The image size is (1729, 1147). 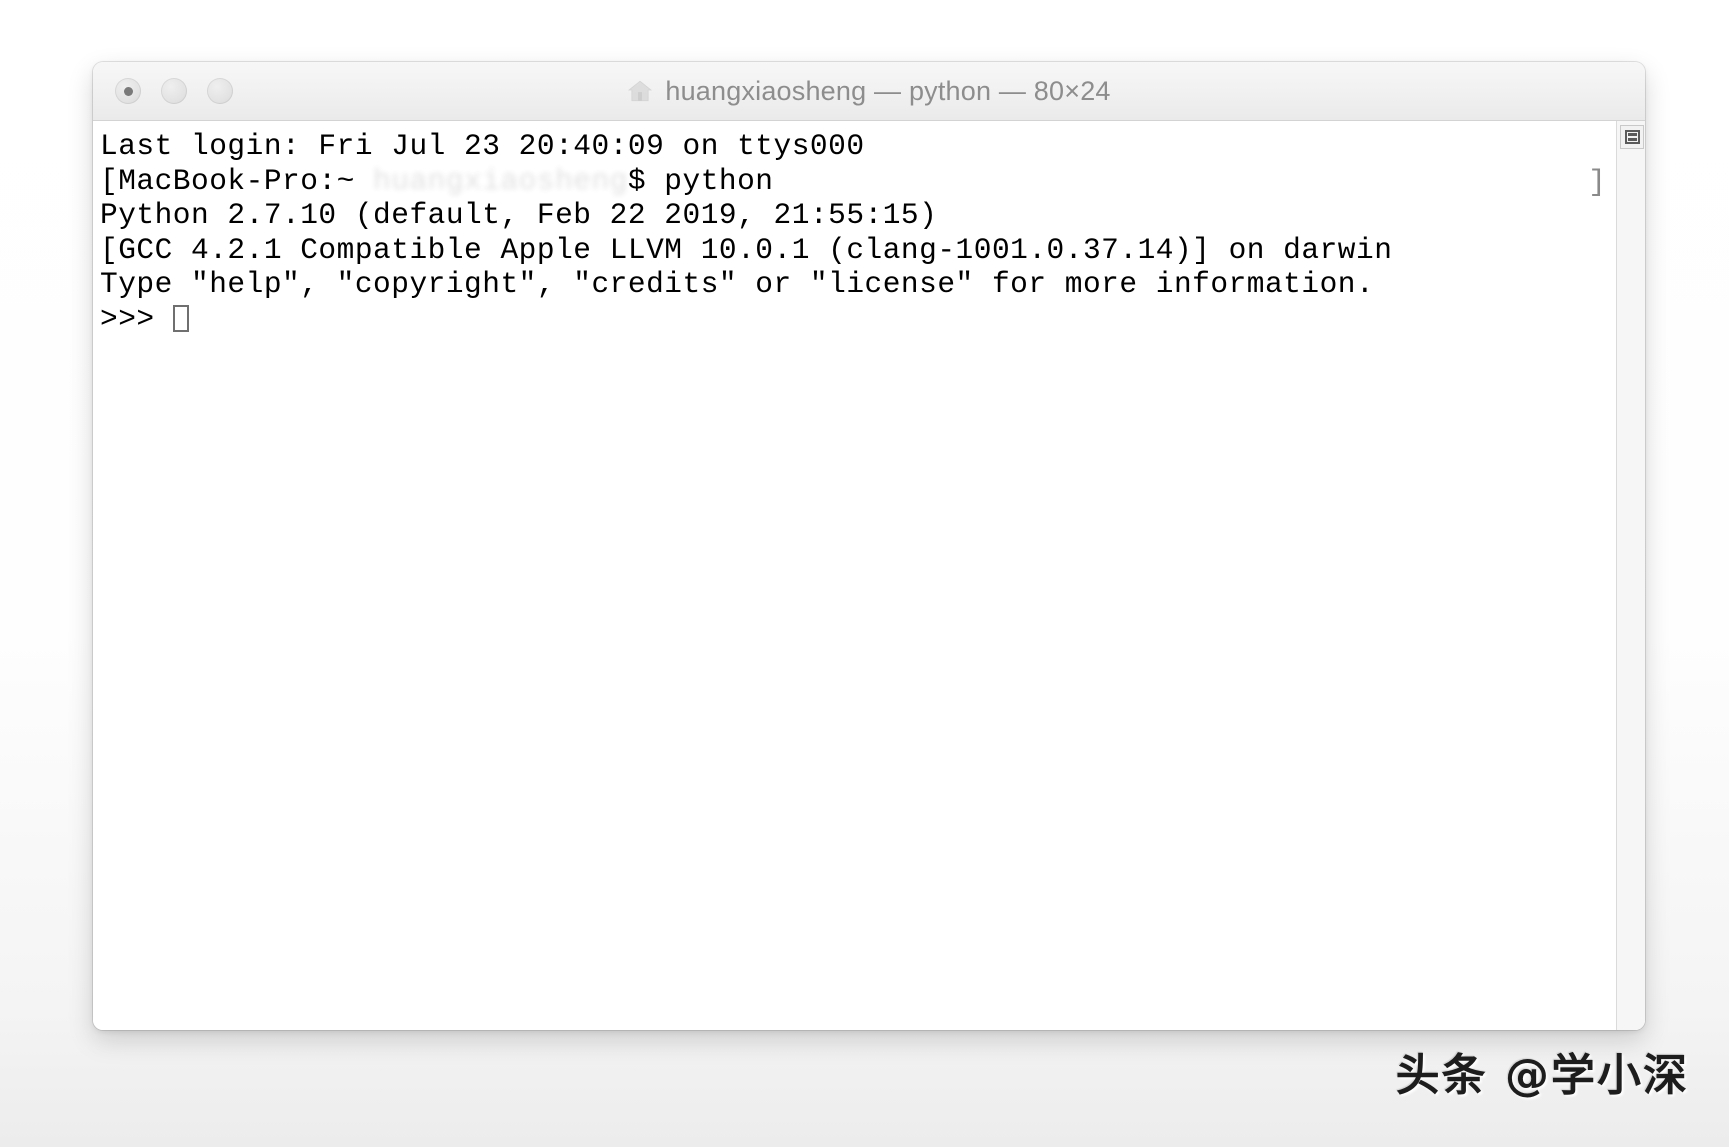 I want to click on scroll-thumb-icon, so click(x=1632, y=137).